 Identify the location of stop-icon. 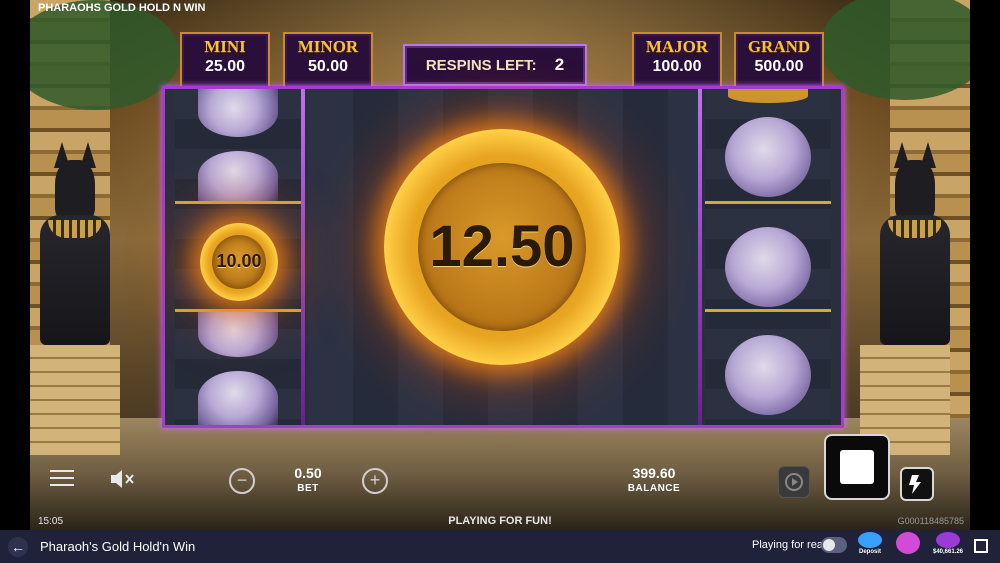
(857, 467).